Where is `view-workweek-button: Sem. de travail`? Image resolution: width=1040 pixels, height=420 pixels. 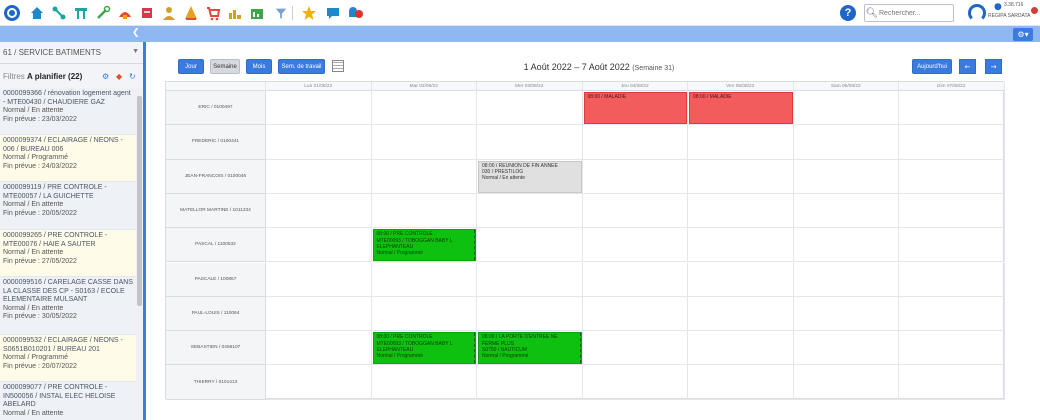
view-workweek-button: Sem. de travail is located at coordinates (301, 66).